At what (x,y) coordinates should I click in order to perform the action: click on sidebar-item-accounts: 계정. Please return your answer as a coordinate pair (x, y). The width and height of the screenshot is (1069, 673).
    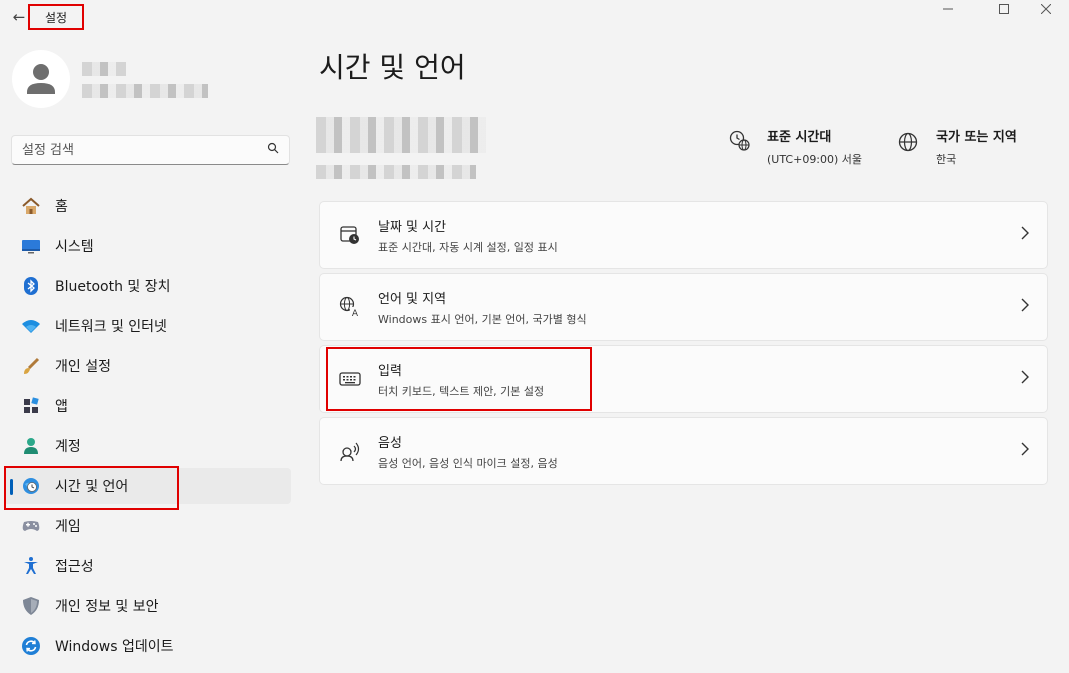
    Looking at the image, I should click on (147, 446).